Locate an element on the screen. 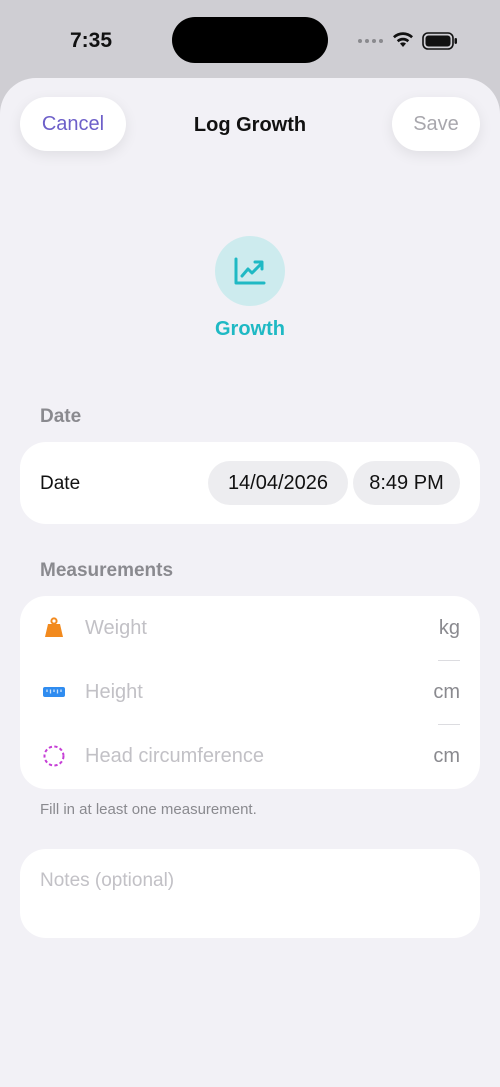 The width and height of the screenshot is (500, 1087). notes-field: Notes (optional) is located at coordinates (250, 893).